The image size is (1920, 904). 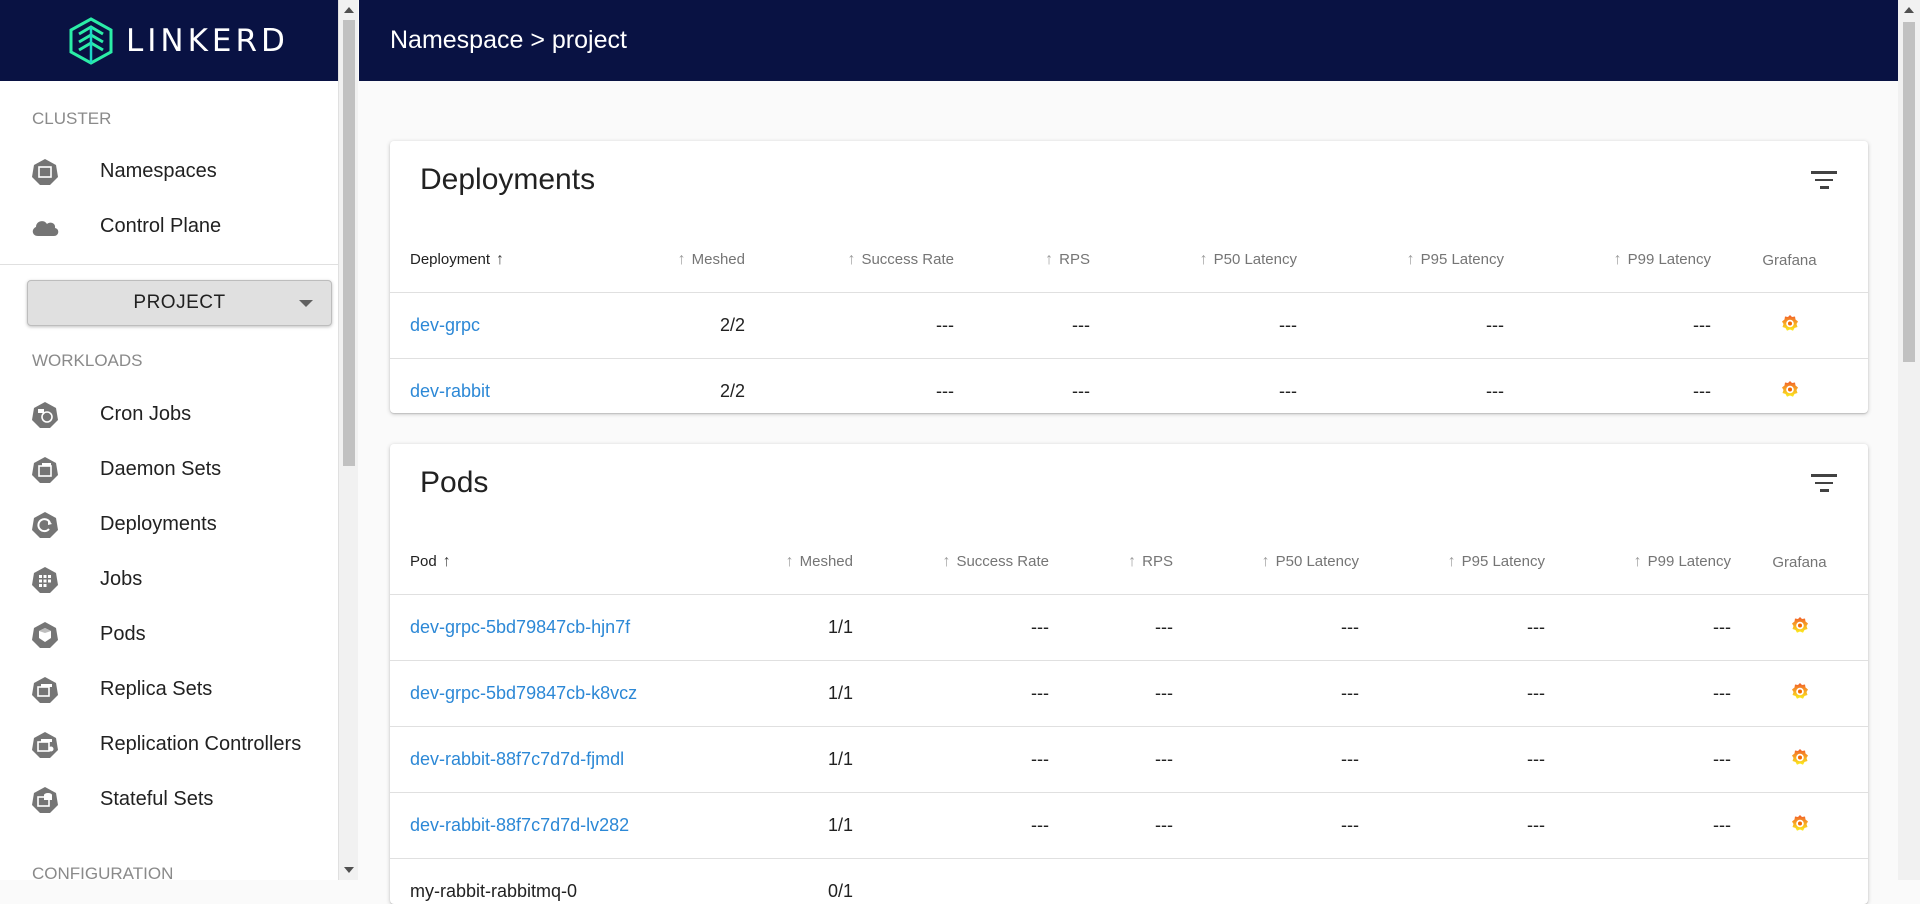 What do you see at coordinates (1607, 260) in the screenshot?
I see `column-header-p99-latency: ↑P99 Latency` at bounding box center [1607, 260].